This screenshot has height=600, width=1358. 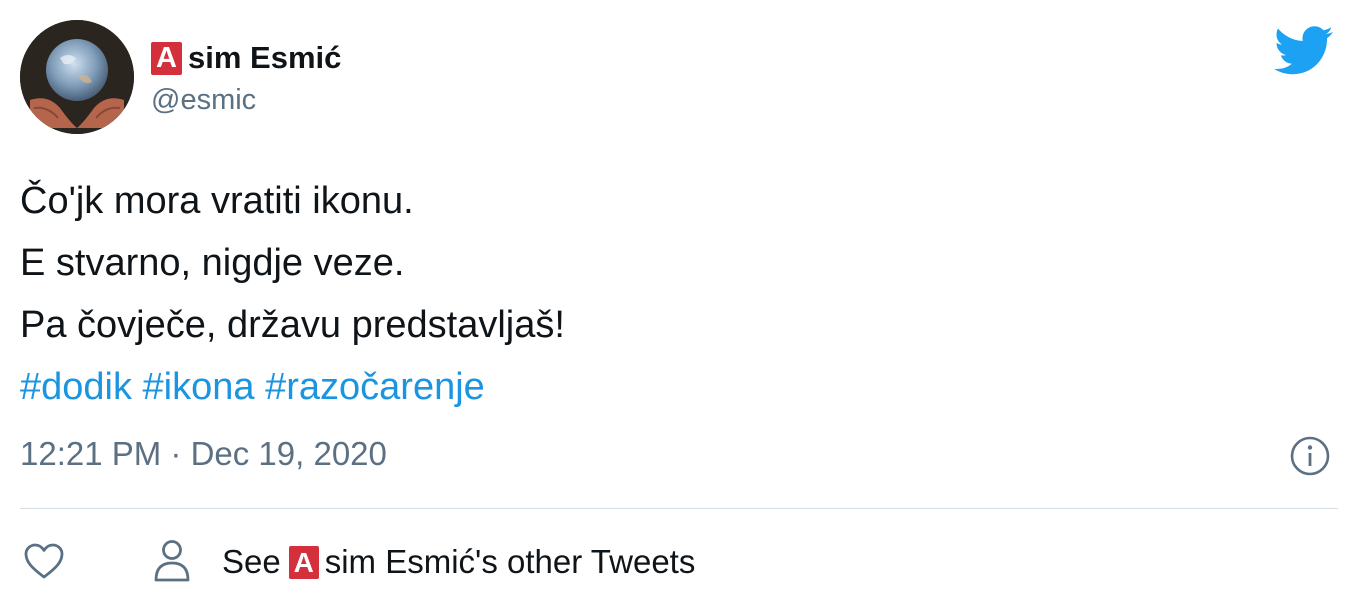 What do you see at coordinates (172, 561) in the screenshot?
I see `person-icon` at bounding box center [172, 561].